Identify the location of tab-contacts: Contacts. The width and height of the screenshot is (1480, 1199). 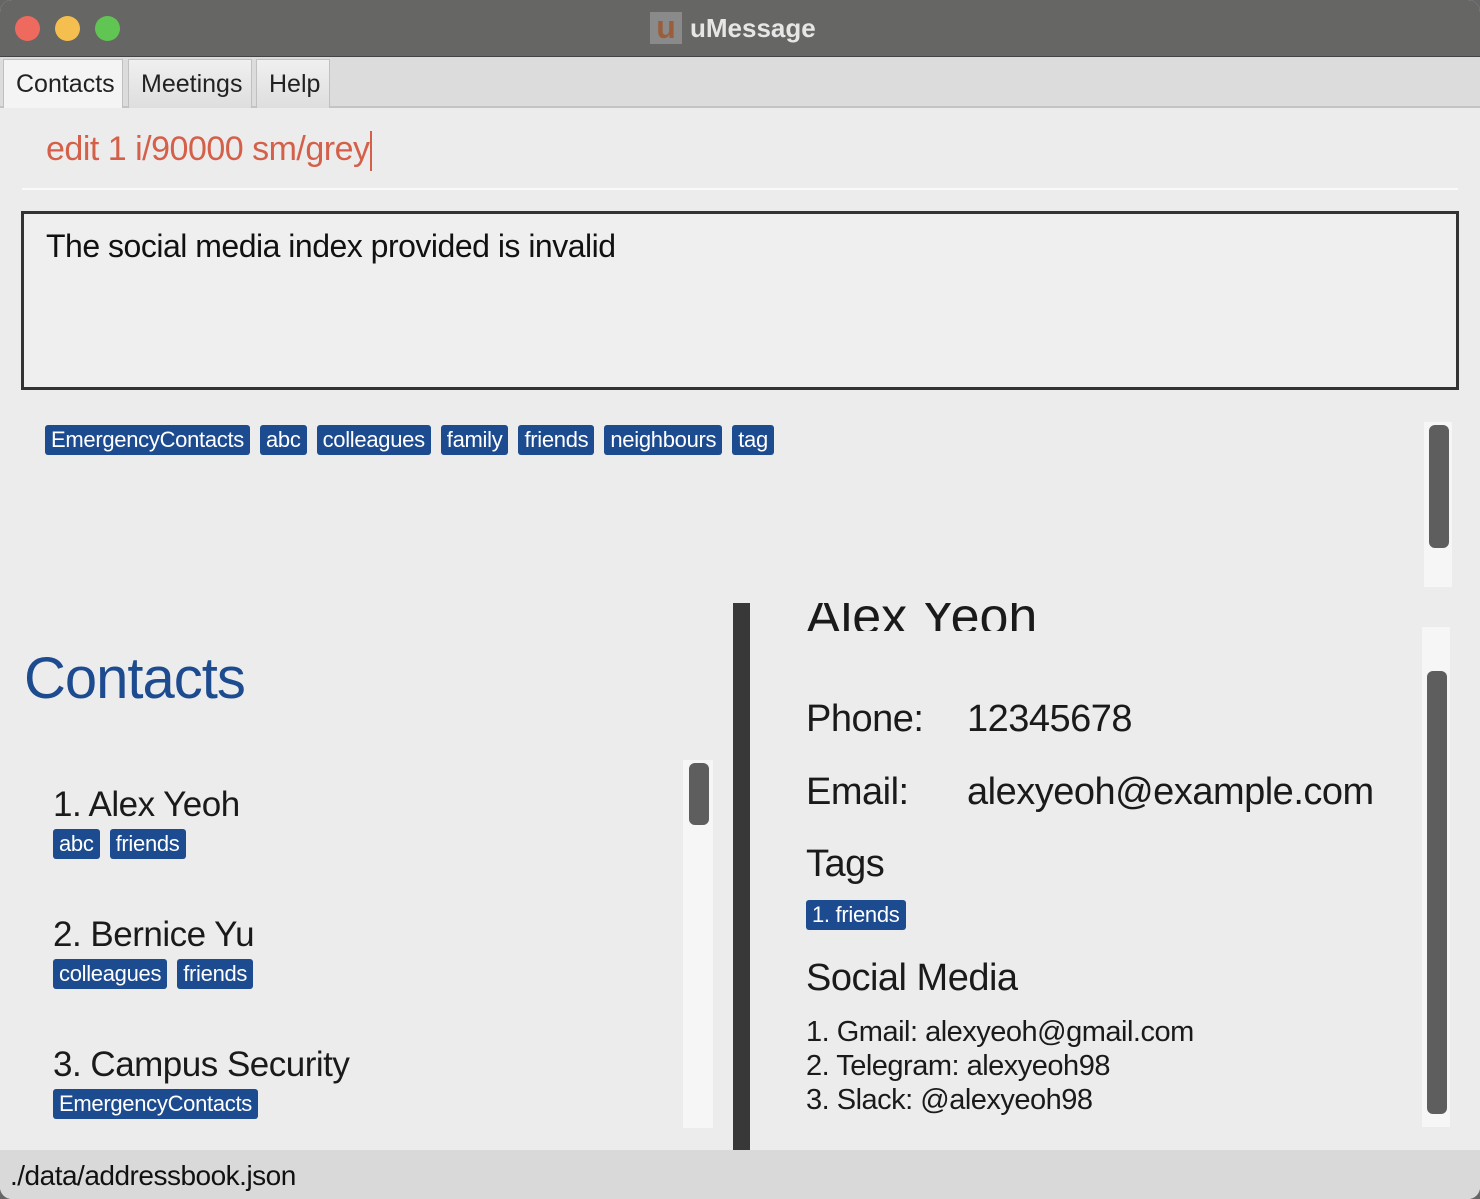
(63, 83).